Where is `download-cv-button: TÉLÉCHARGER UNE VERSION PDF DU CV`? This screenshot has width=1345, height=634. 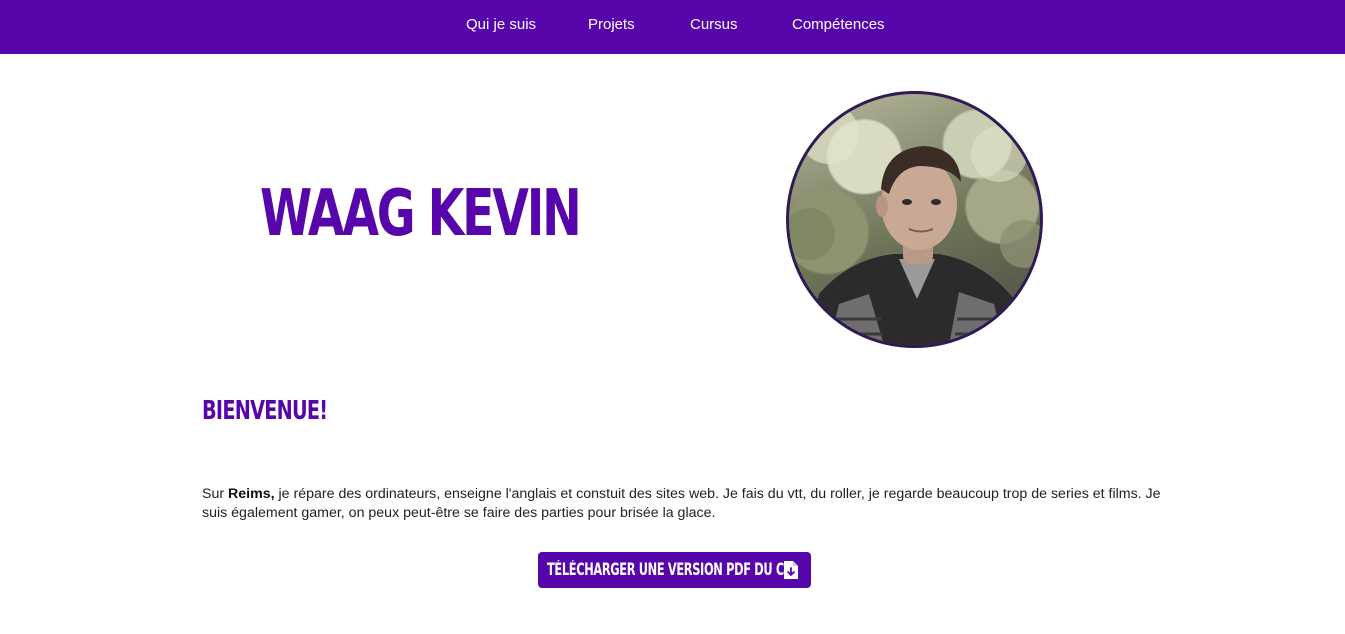
download-cv-button: TÉLÉCHARGER UNE VERSION PDF DU CV is located at coordinates (674, 570).